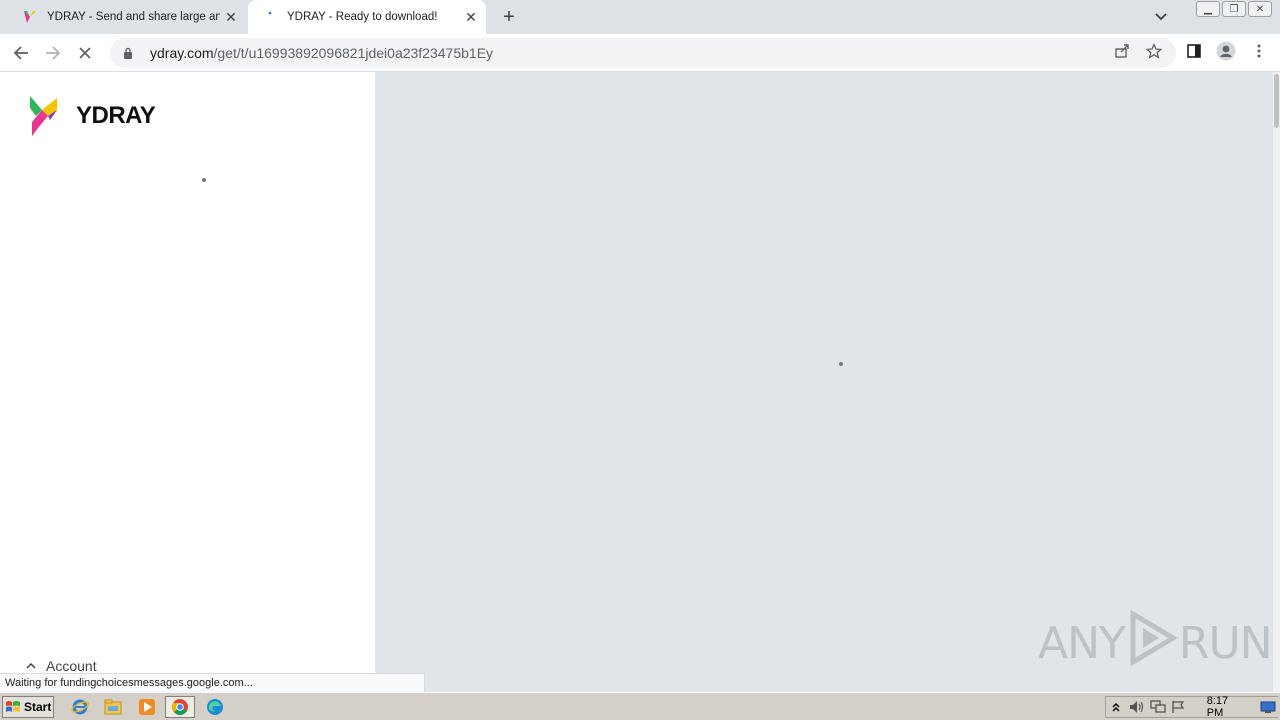  What do you see at coordinates (38, 707) in the screenshot?
I see `start-label: Start` at bounding box center [38, 707].